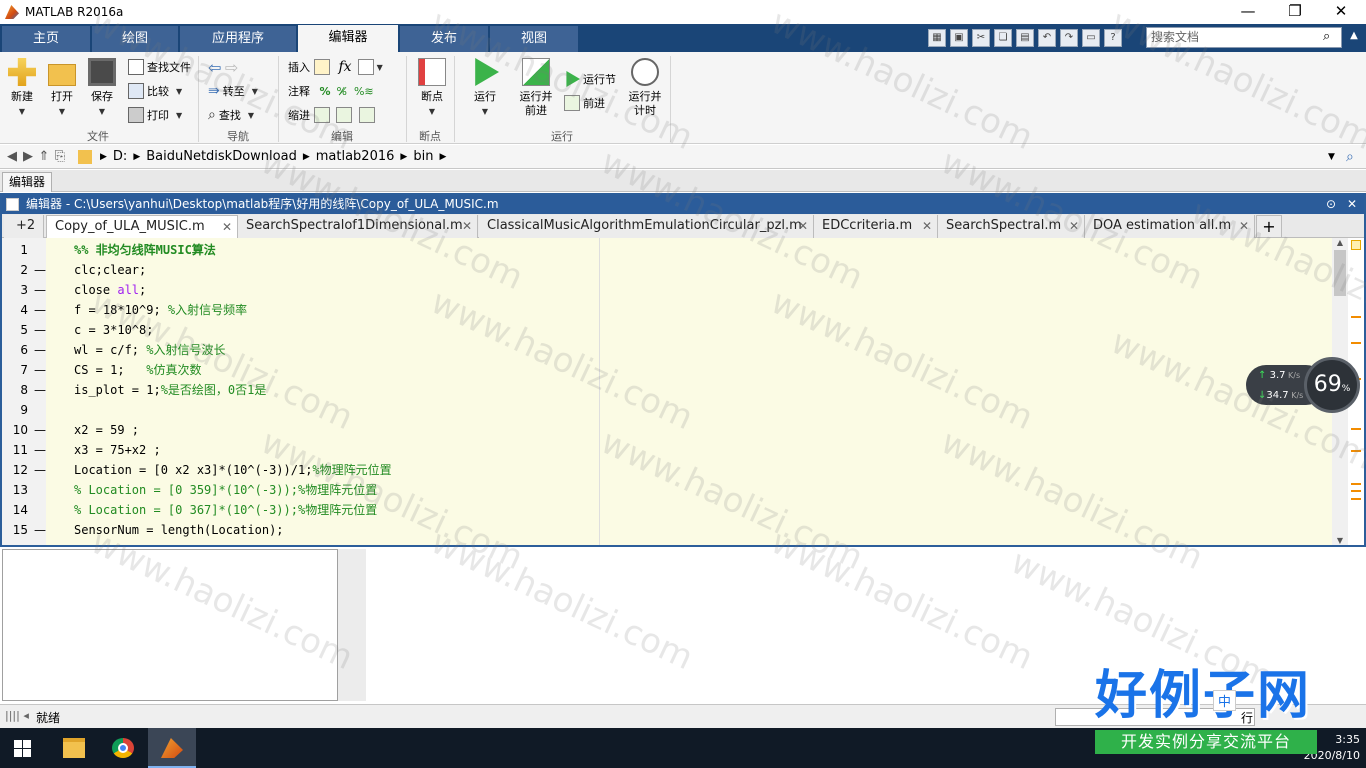 This screenshot has height=768, width=1366. What do you see at coordinates (432, 86) in the screenshot?
I see `breakpoints-button: 断点 ▼` at bounding box center [432, 86].